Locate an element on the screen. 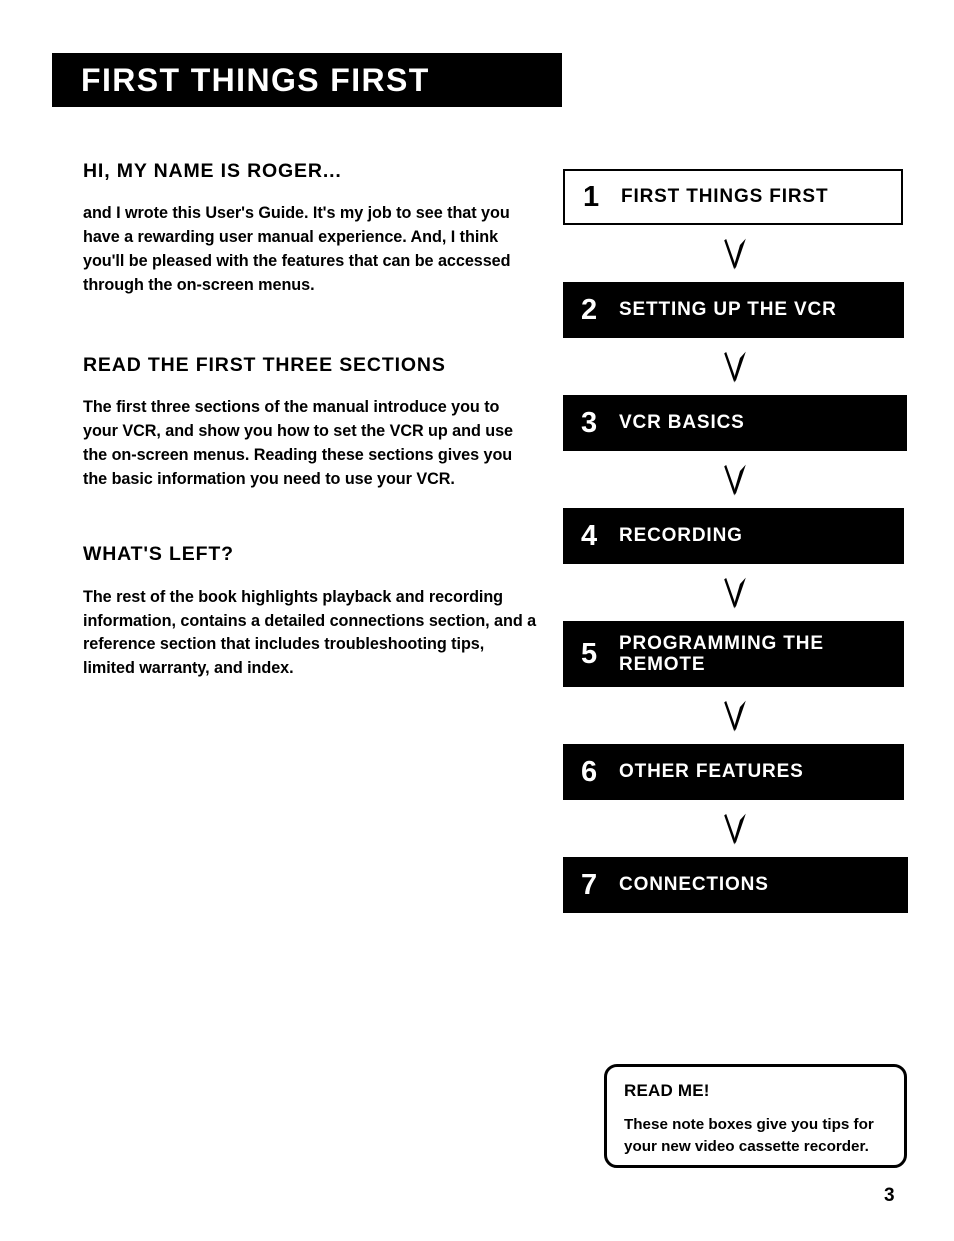  section-heading: READ THE FIRST THREE SECTIONS is located at coordinates (264, 364).